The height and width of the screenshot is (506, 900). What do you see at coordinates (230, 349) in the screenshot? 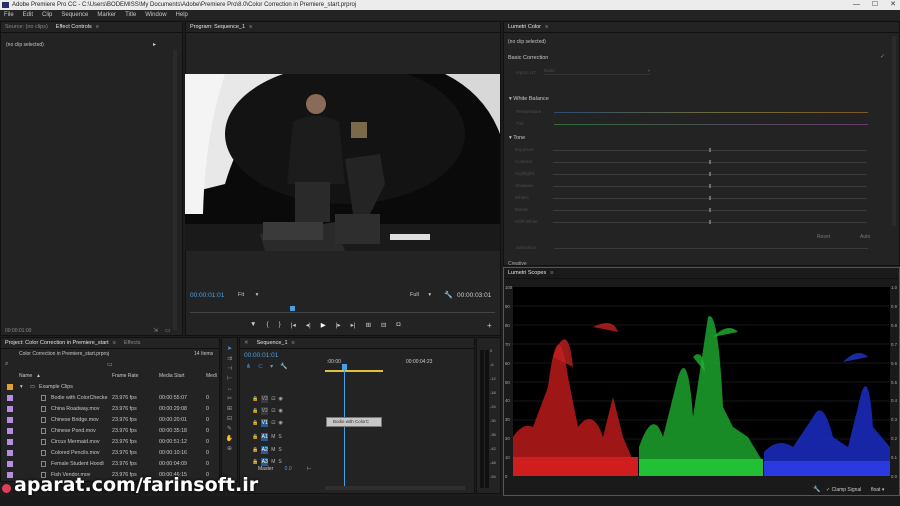
I see `selection-tool-icon: ➤` at bounding box center [230, 349].